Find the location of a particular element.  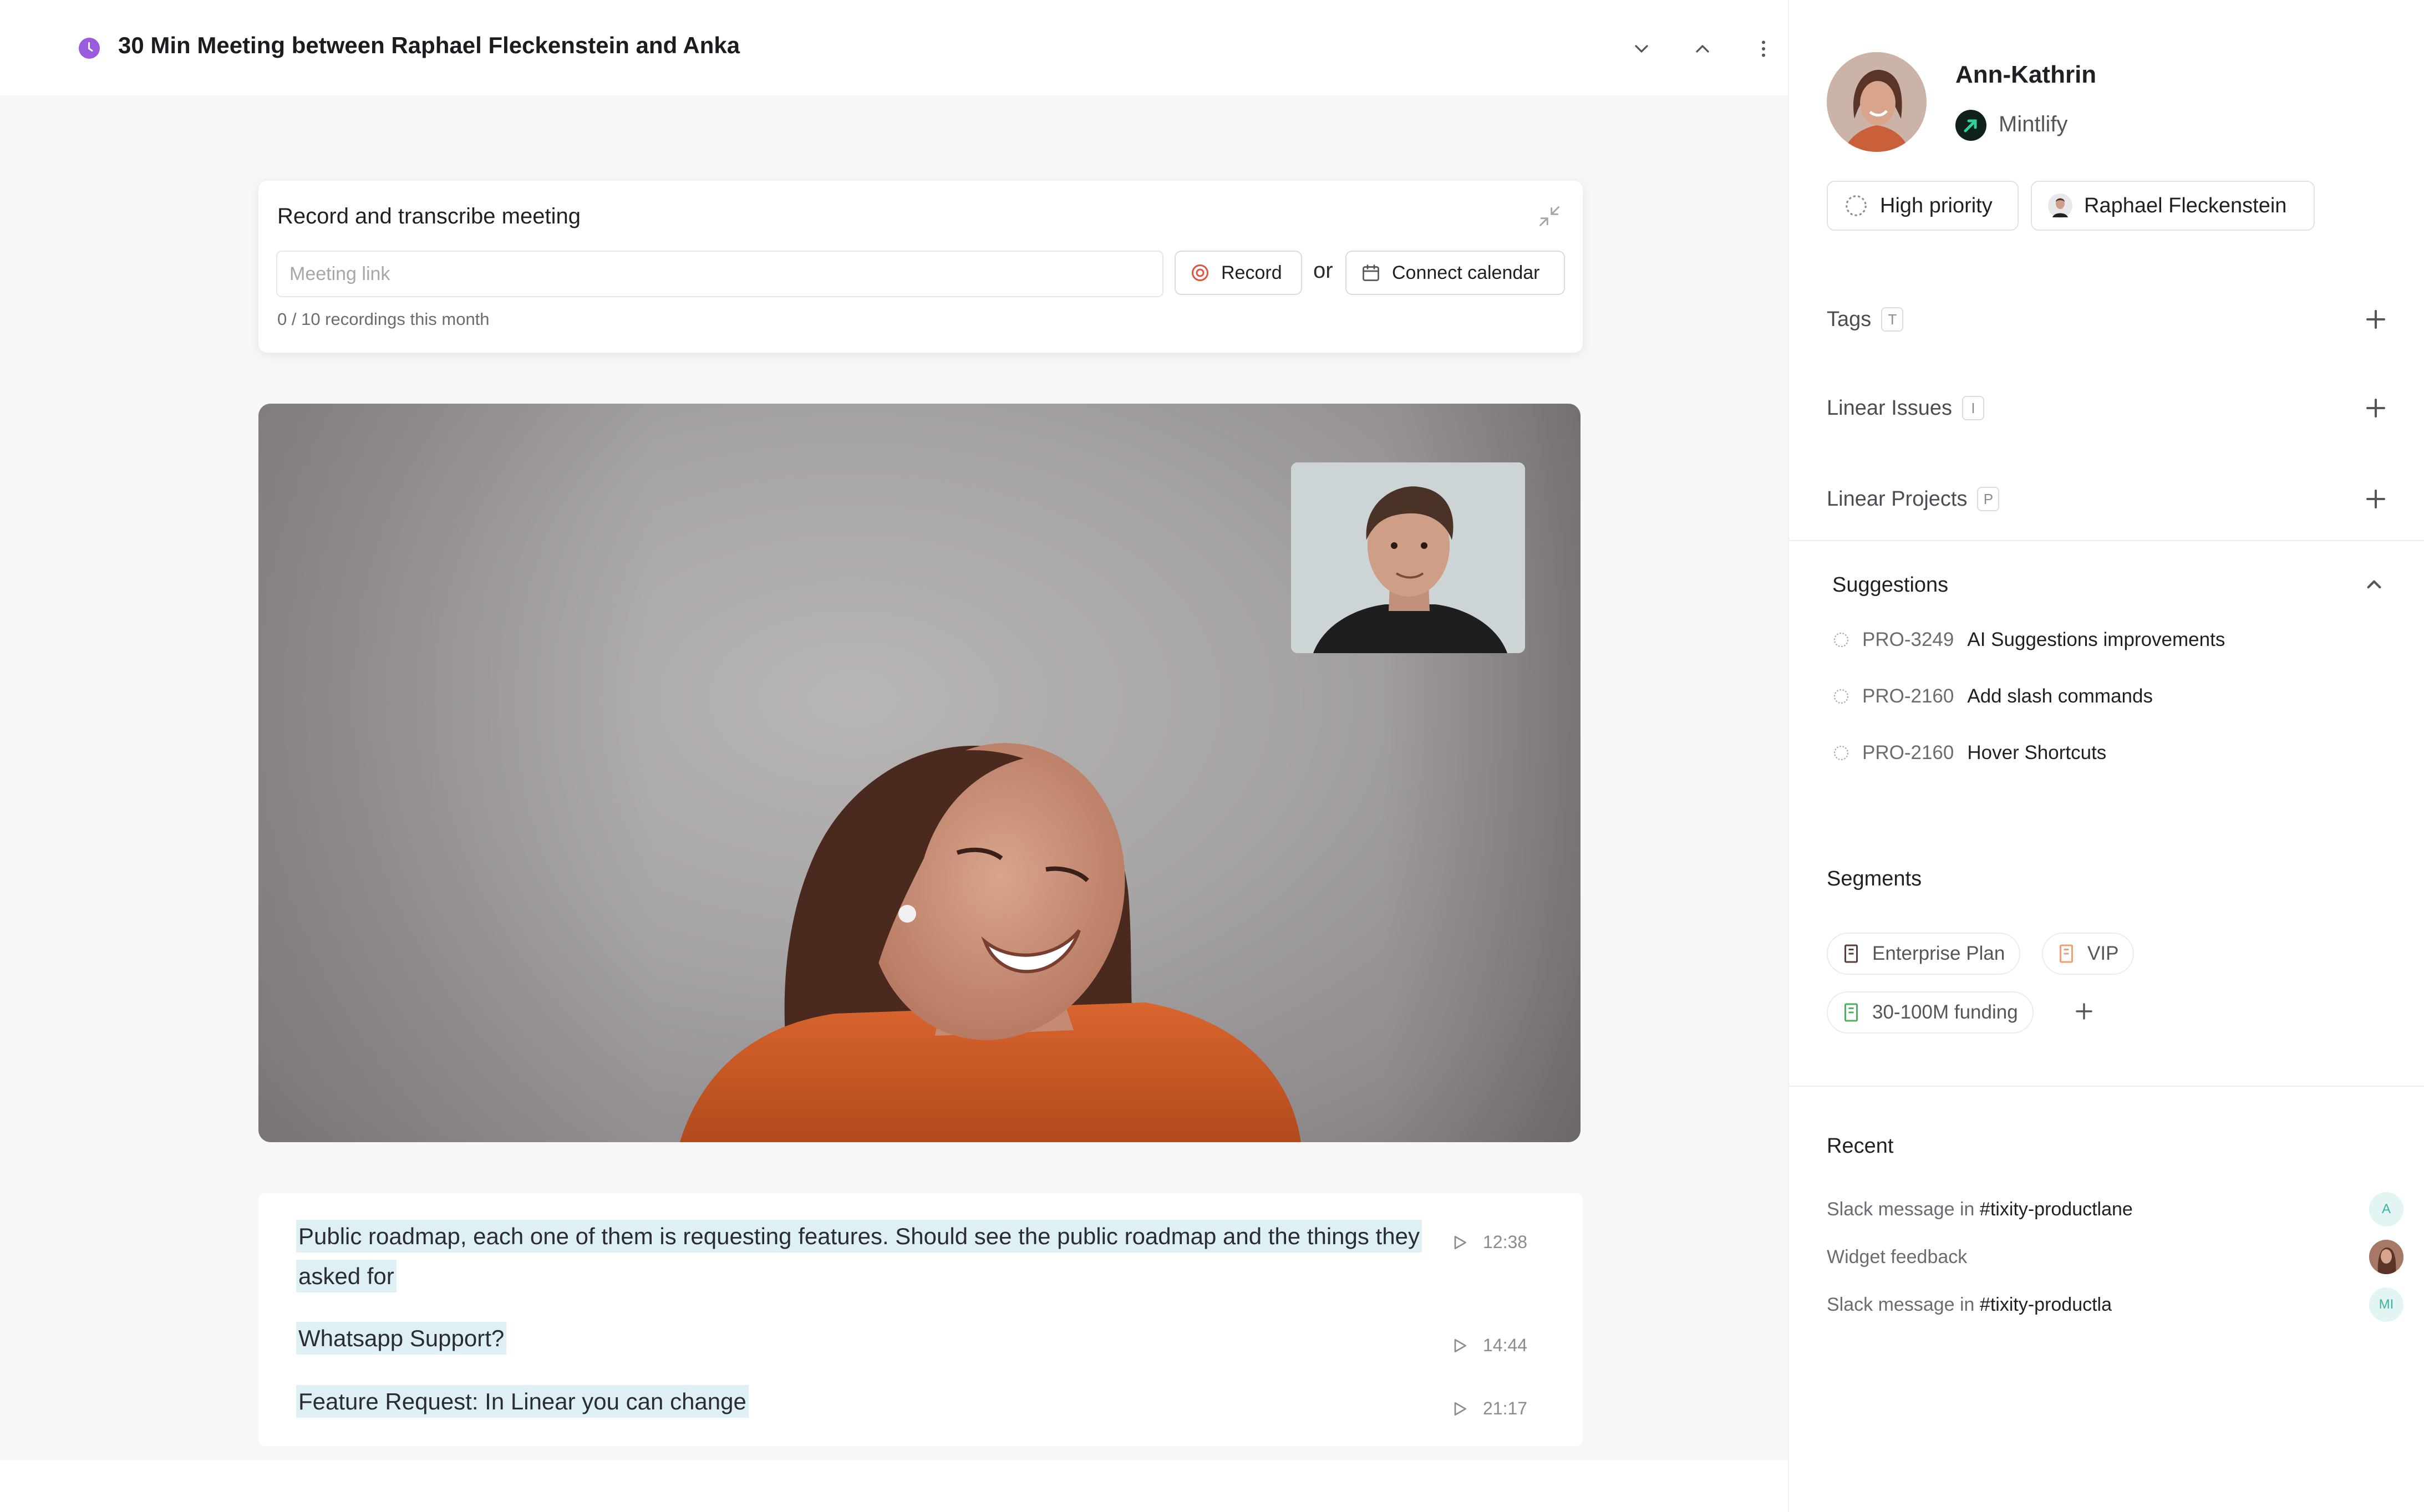

contact-photo is located at coordinates (1877, 102).